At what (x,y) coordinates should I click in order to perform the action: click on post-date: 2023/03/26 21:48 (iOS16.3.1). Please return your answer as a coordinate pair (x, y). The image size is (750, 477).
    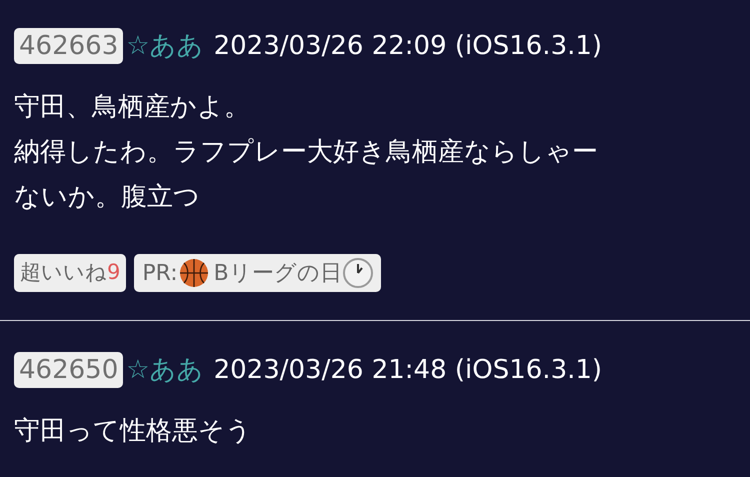
    Looking at the image, I should click on (408, 370).